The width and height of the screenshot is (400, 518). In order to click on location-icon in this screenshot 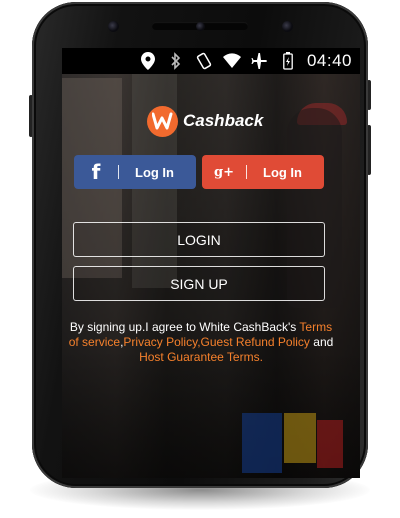, I will do `click(148, 61)`.